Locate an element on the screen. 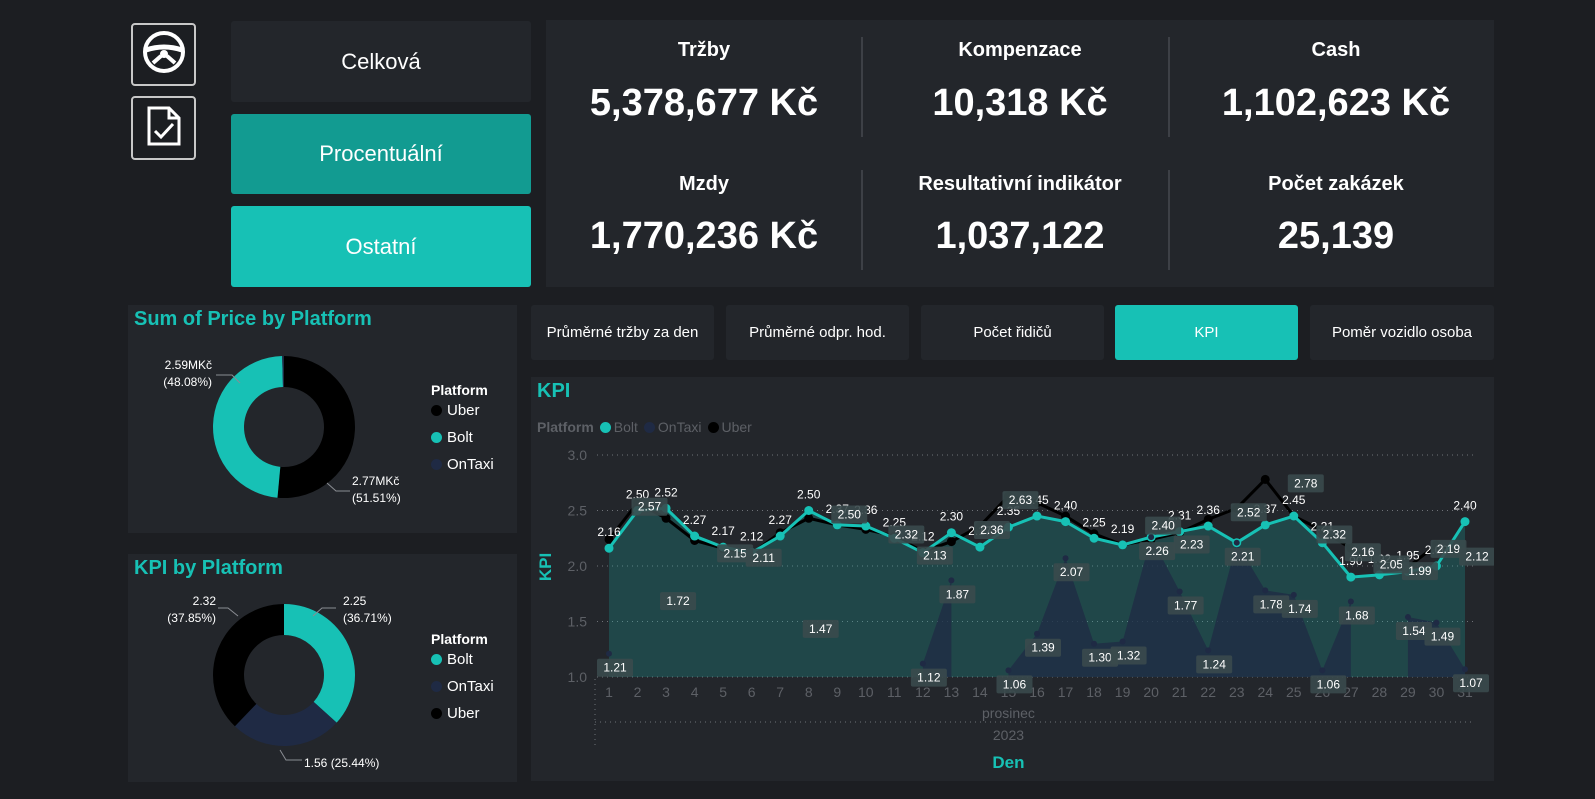 This screenshot has width=1595, height=799. tab-pomer-vozidlo-osoba: Poměr vozidlo osoba is located at coordinates (1402, 332).